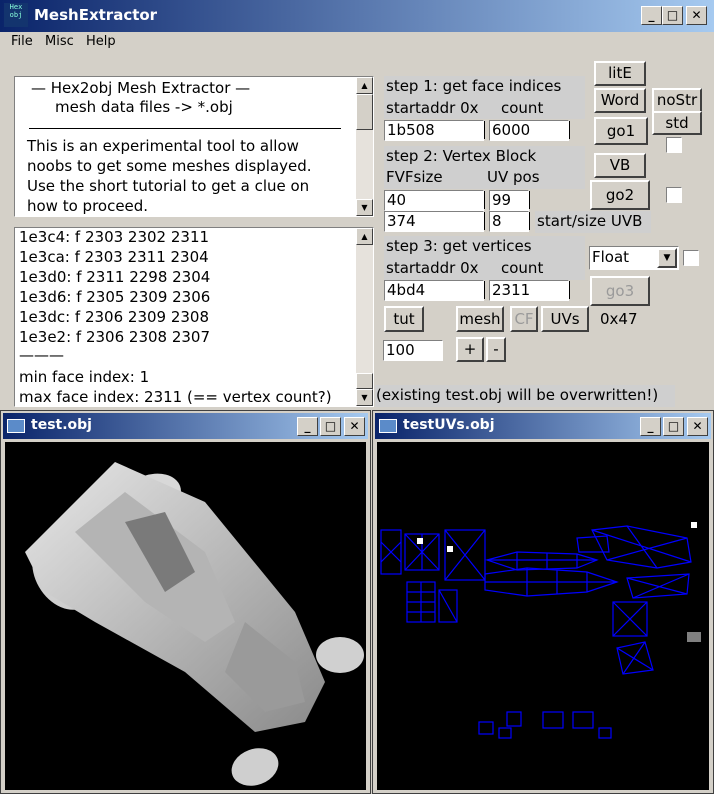 The width and height of the screenshot is (714, 794). I want to click on plus-button: +, so click(470, 349).